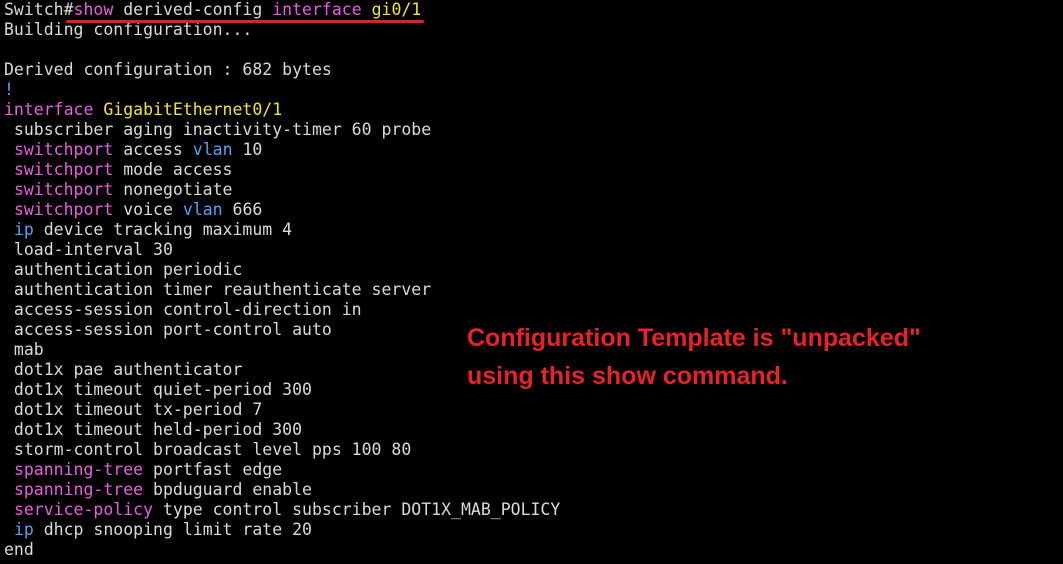  I want to click on terminal-line: dot1x pae authenticator, so click(123, 370).